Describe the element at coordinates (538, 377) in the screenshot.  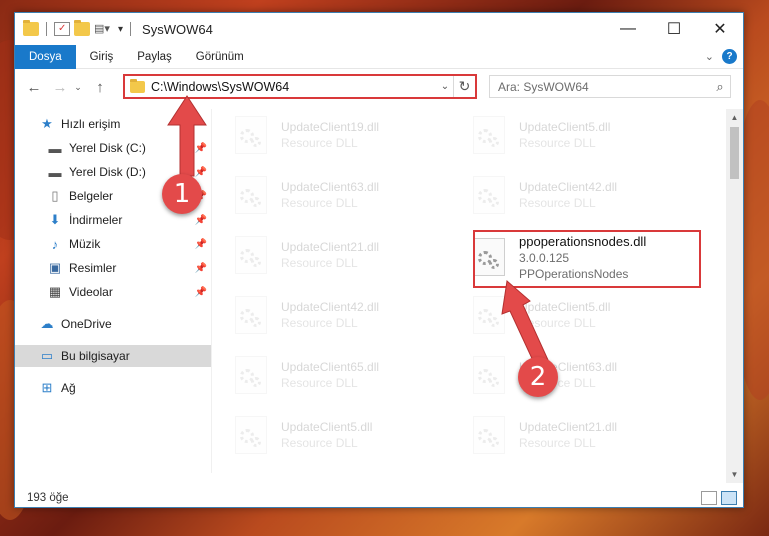
I see `step-badge-2: 2` at that location.